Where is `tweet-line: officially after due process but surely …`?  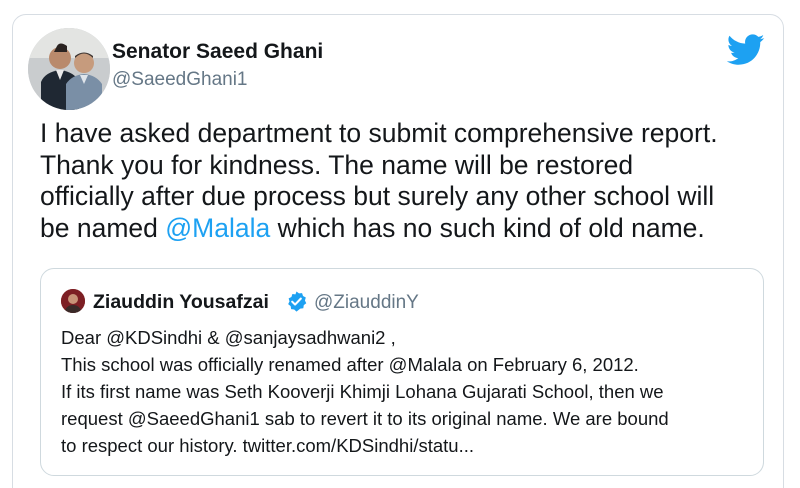
tweet-line: officially after due process but surely … is located at coordinates (377, 196).